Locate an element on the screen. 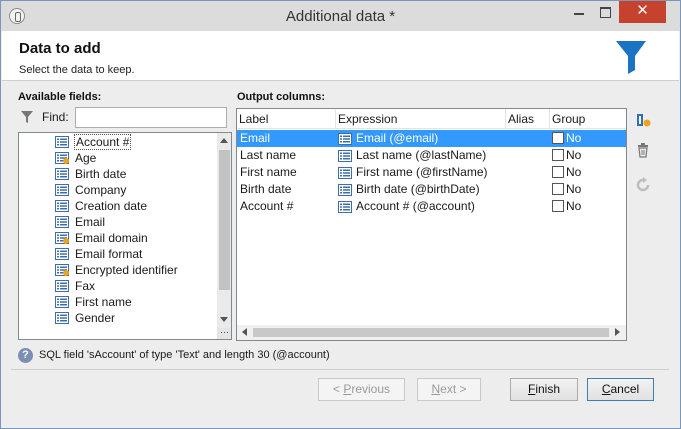 This screenshot has width=681, height=429. previous-button: < Previous is located at coordinates (361, 389).